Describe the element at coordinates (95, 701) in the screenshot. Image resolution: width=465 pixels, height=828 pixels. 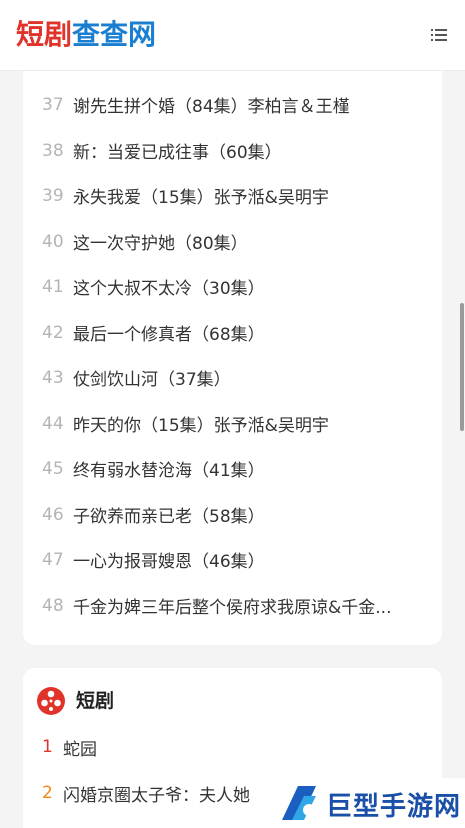
I see `section-title: 短剧` at that location.